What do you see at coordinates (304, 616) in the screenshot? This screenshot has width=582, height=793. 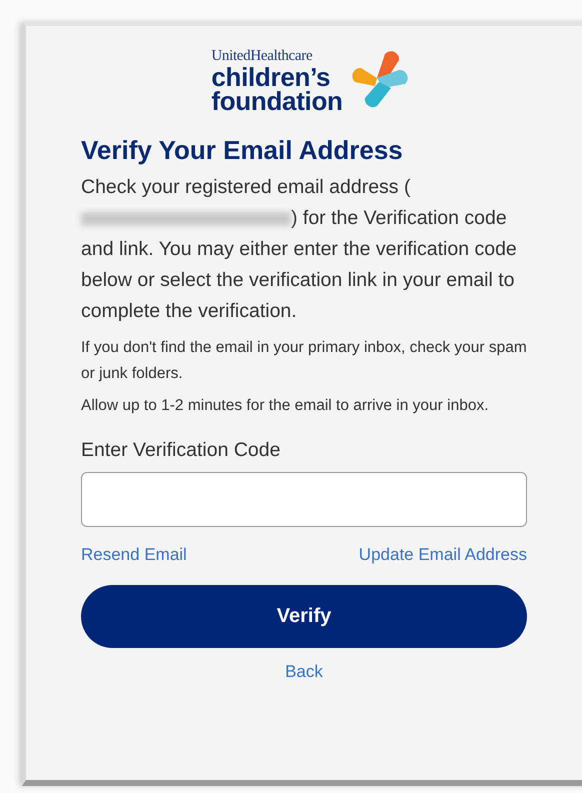 I see `verify-button: Verify` at bounding box center [304, 616].